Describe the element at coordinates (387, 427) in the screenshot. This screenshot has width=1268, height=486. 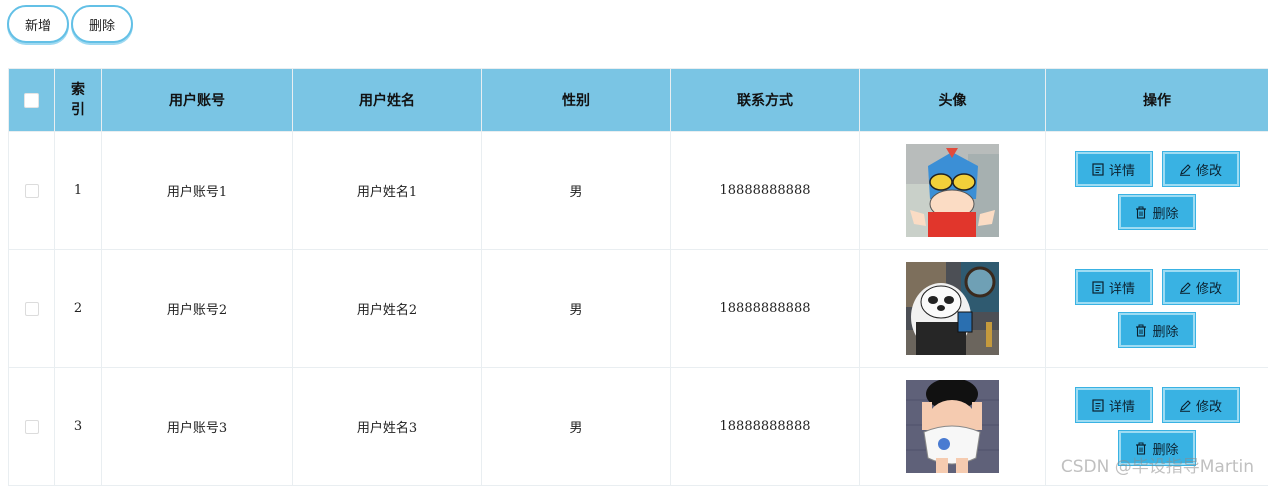
I see `row-name: 用户姓名3` at that location.